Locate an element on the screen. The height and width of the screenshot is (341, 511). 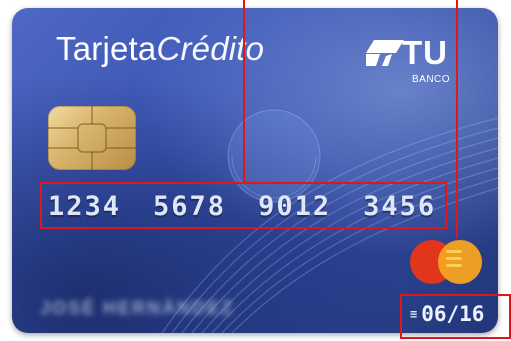
bank-logo: TU BANCO is located at coordinates (421, 64).